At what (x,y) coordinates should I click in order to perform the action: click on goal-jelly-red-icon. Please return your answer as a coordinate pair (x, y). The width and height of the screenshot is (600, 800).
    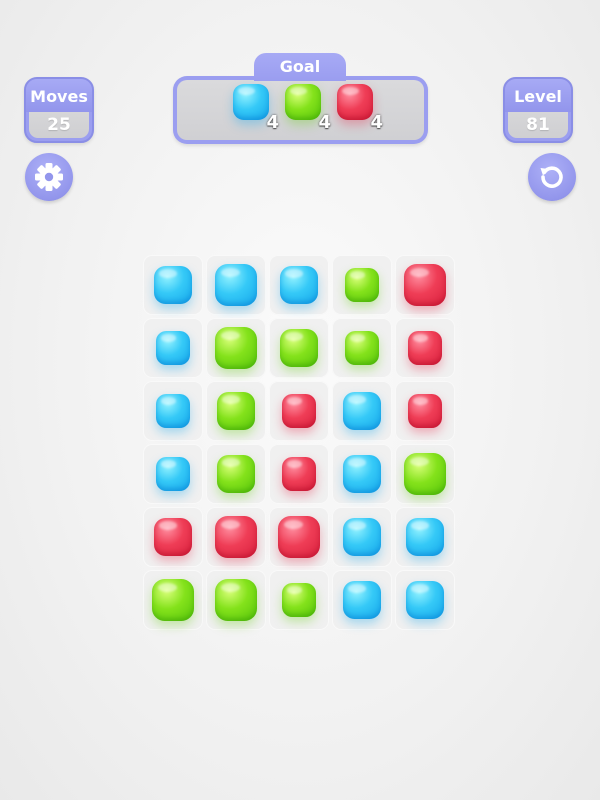
    Looking at the image, I should click on (355, 102).